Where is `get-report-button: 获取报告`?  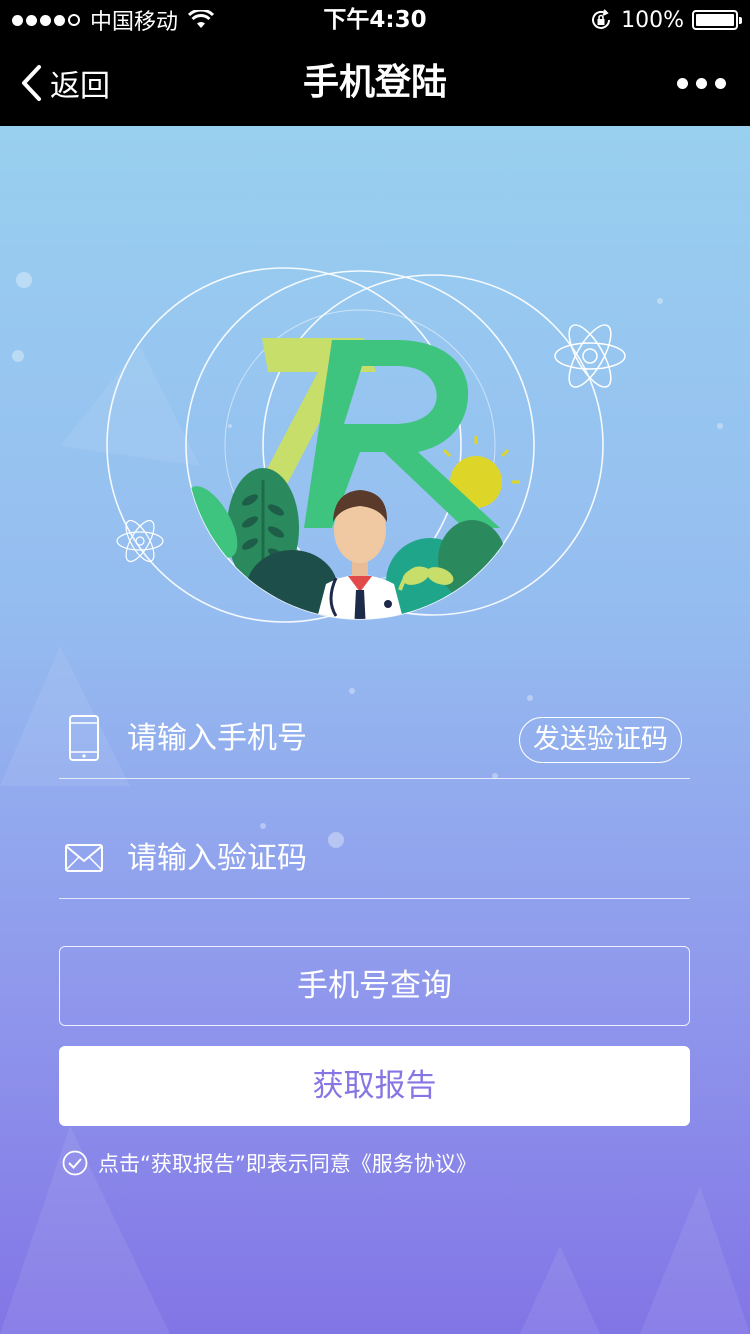
get-report-button: 获取报告 is located at coordinates (374, 1086).